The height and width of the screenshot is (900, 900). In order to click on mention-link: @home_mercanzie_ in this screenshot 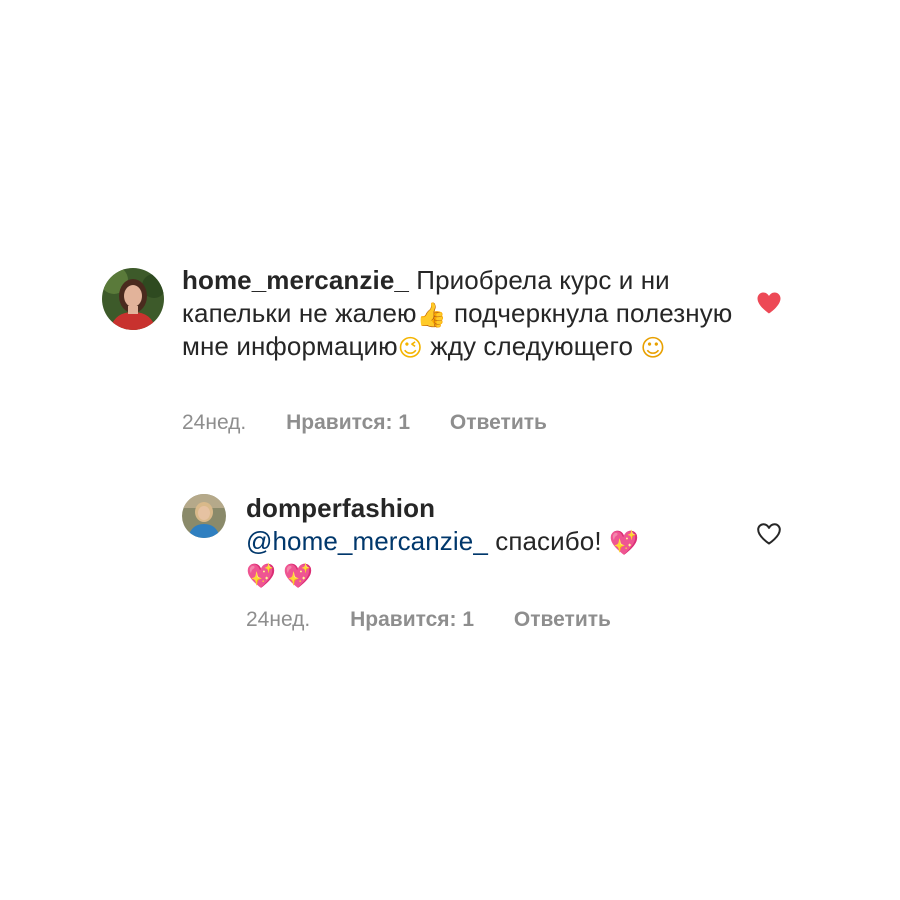, I will do `click(367, 541)`.